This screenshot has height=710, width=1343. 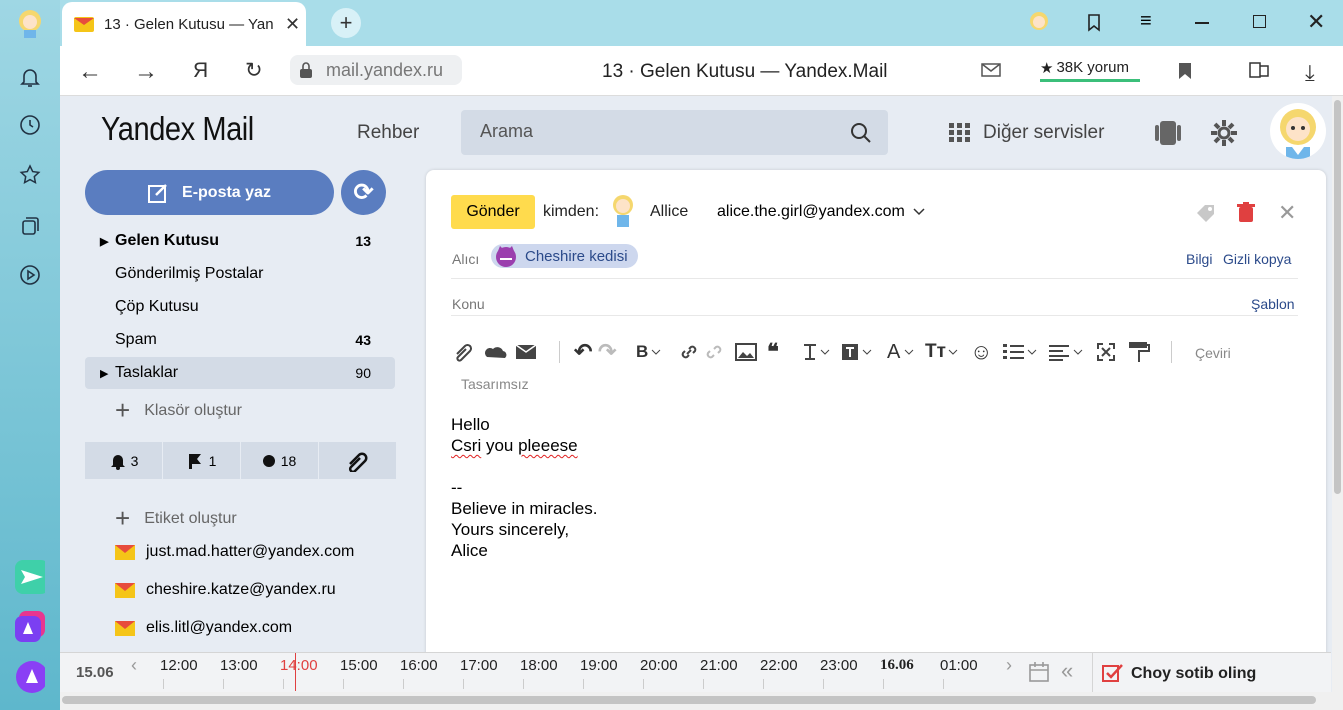 What do you see at coordinates (1246, 212) in the screenshot?
I see `delete-trash-icon` at bounding box center [1246, 212].